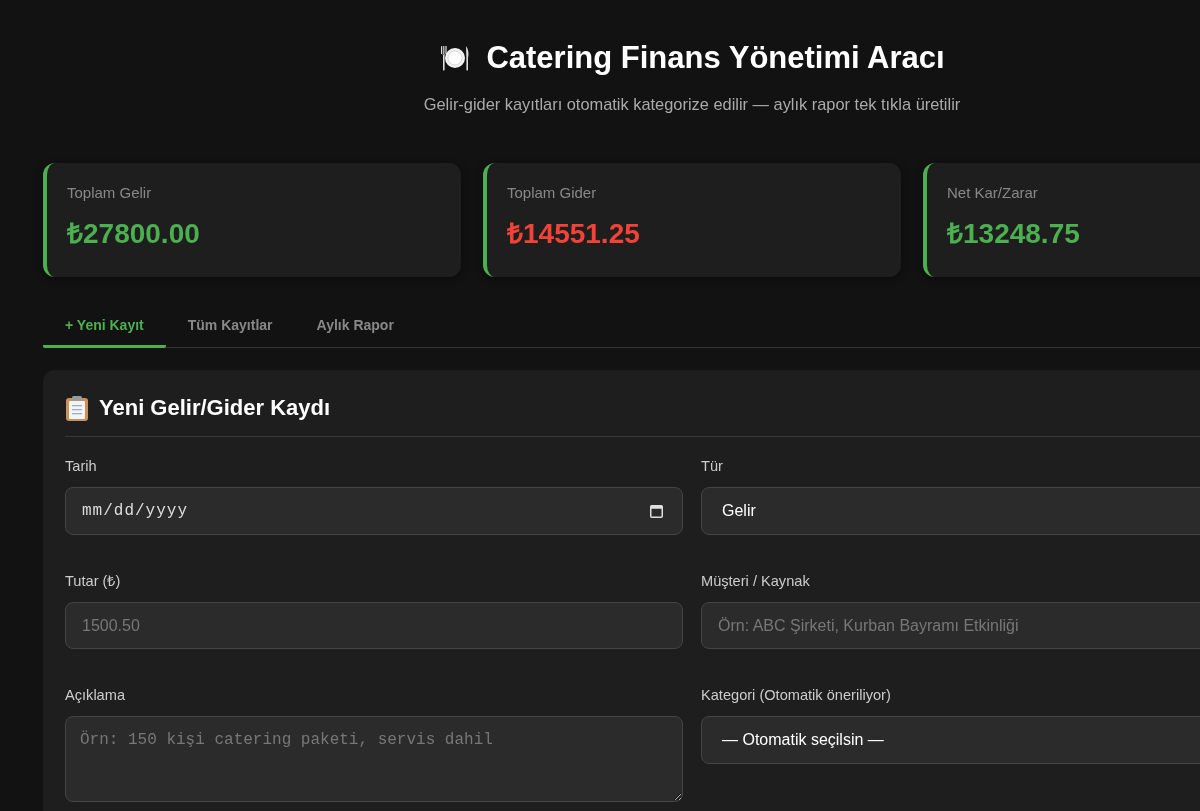  Describe the element at coordinates (712, 466) in the screenshot. I see `field-label: Tür` at that location.